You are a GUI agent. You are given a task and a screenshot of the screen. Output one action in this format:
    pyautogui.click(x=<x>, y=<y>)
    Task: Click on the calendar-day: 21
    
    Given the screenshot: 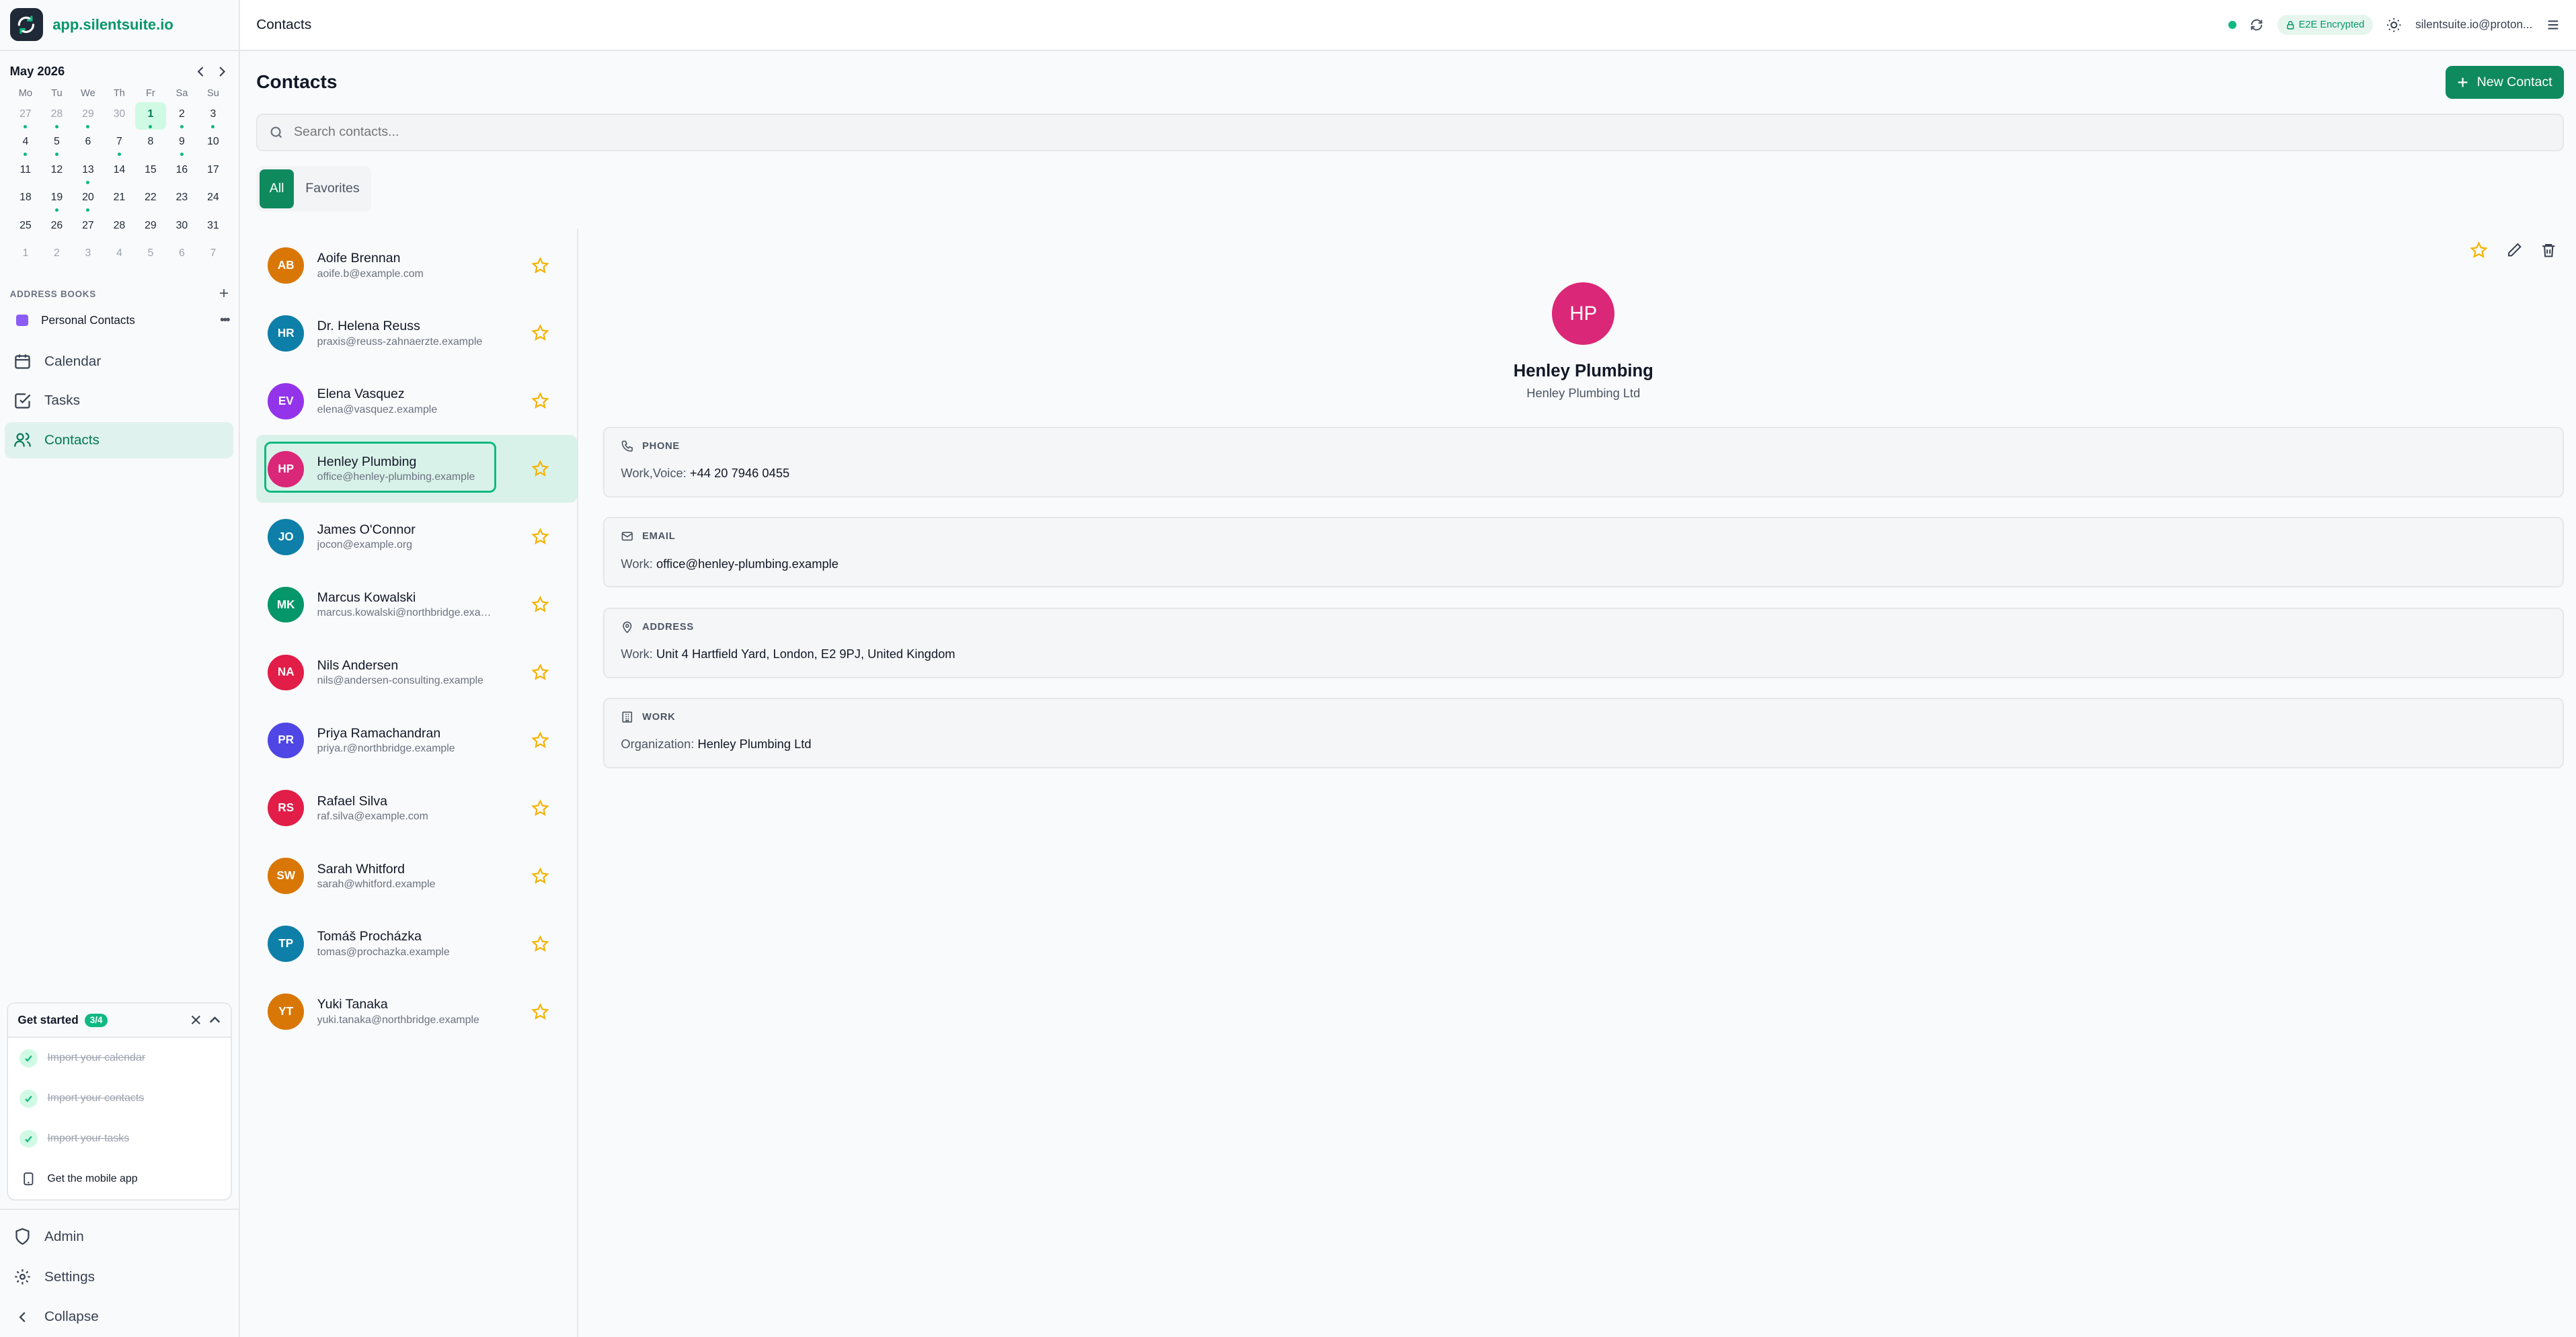 What is the action you would take?
    pyautogui.click(x=120, y=200)
    